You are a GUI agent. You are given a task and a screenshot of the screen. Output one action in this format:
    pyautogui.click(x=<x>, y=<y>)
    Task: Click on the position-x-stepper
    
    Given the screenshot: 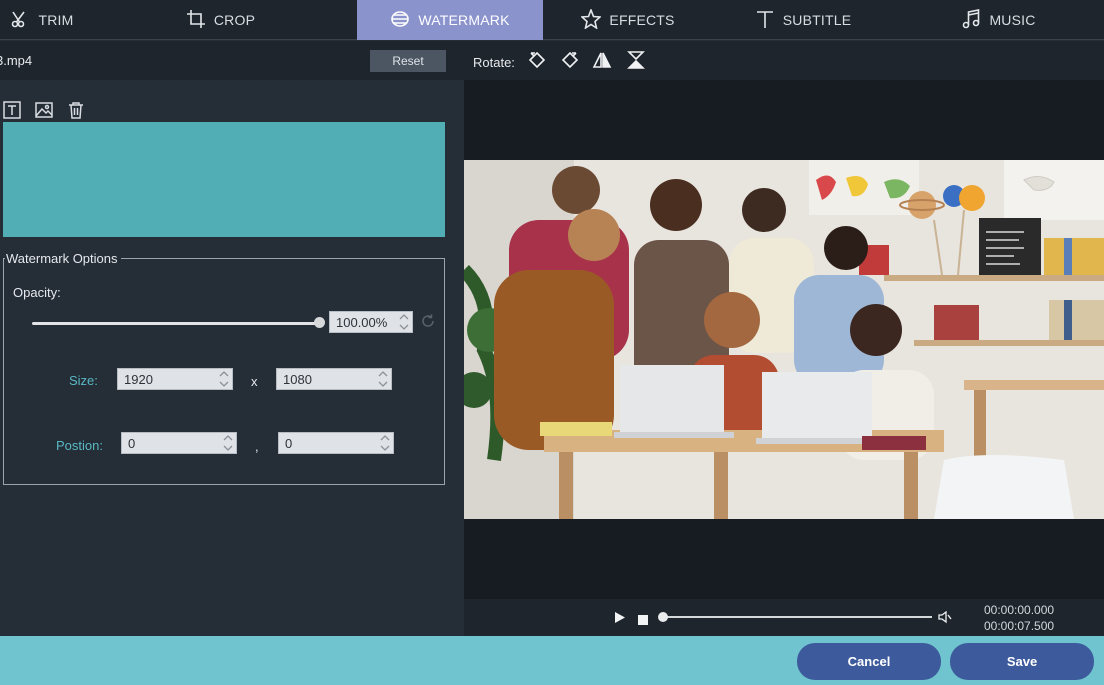 What is the action you would take?
    pyautogui.click(x=228, y=443)
    